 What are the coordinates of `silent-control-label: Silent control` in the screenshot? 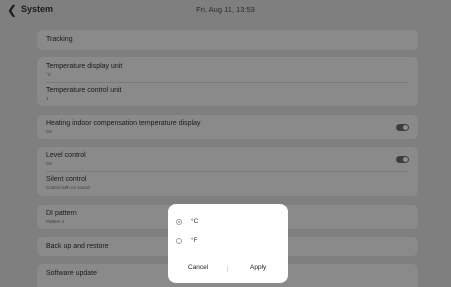 It's located at (66, 179).